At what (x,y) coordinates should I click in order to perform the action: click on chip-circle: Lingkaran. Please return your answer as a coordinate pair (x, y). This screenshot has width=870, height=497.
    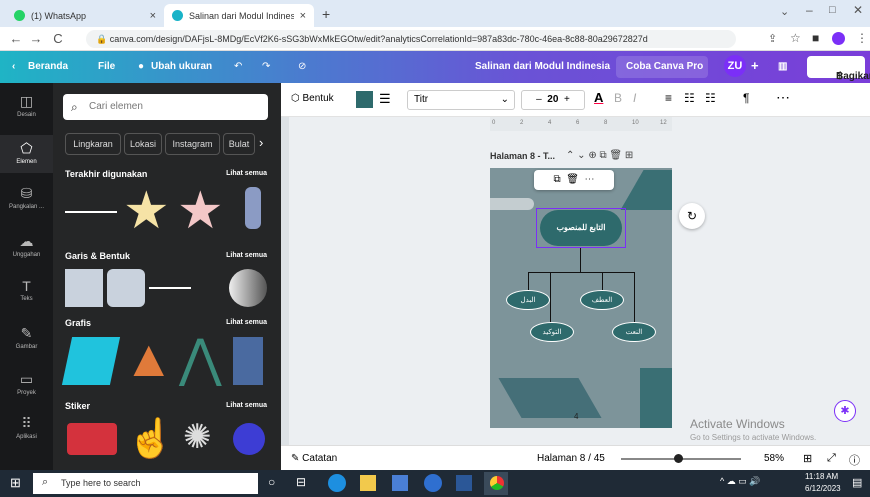
    Looking at the image, I should click on (93, 144).